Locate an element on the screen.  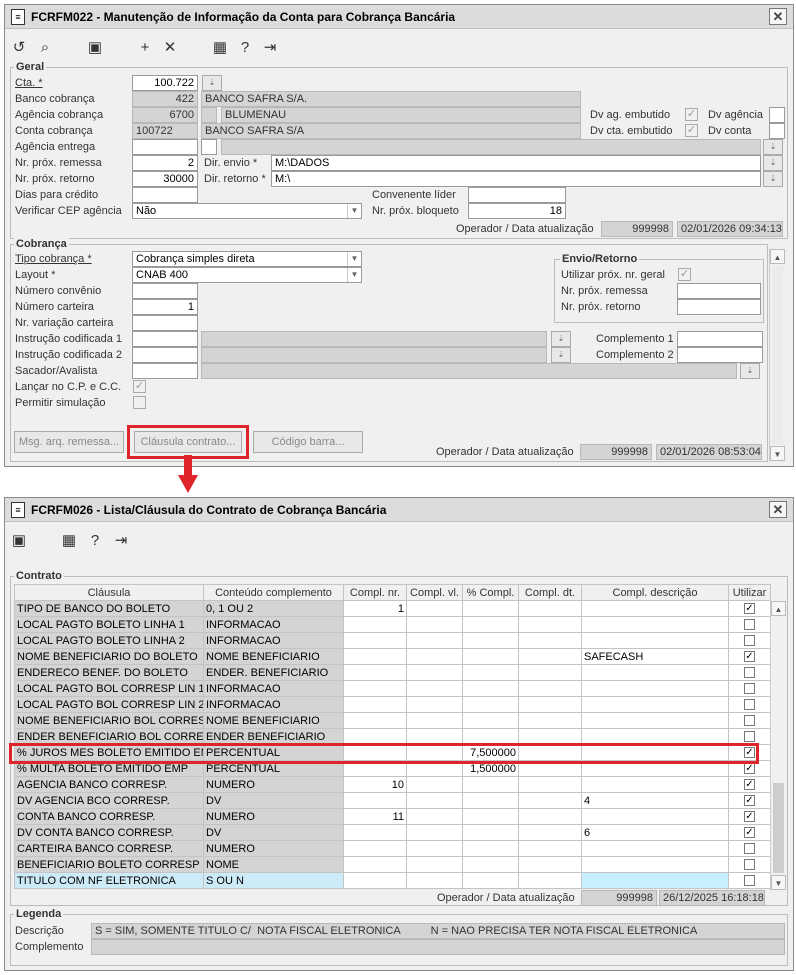
variacao-carteira-field is located at coordinates (165, 323).